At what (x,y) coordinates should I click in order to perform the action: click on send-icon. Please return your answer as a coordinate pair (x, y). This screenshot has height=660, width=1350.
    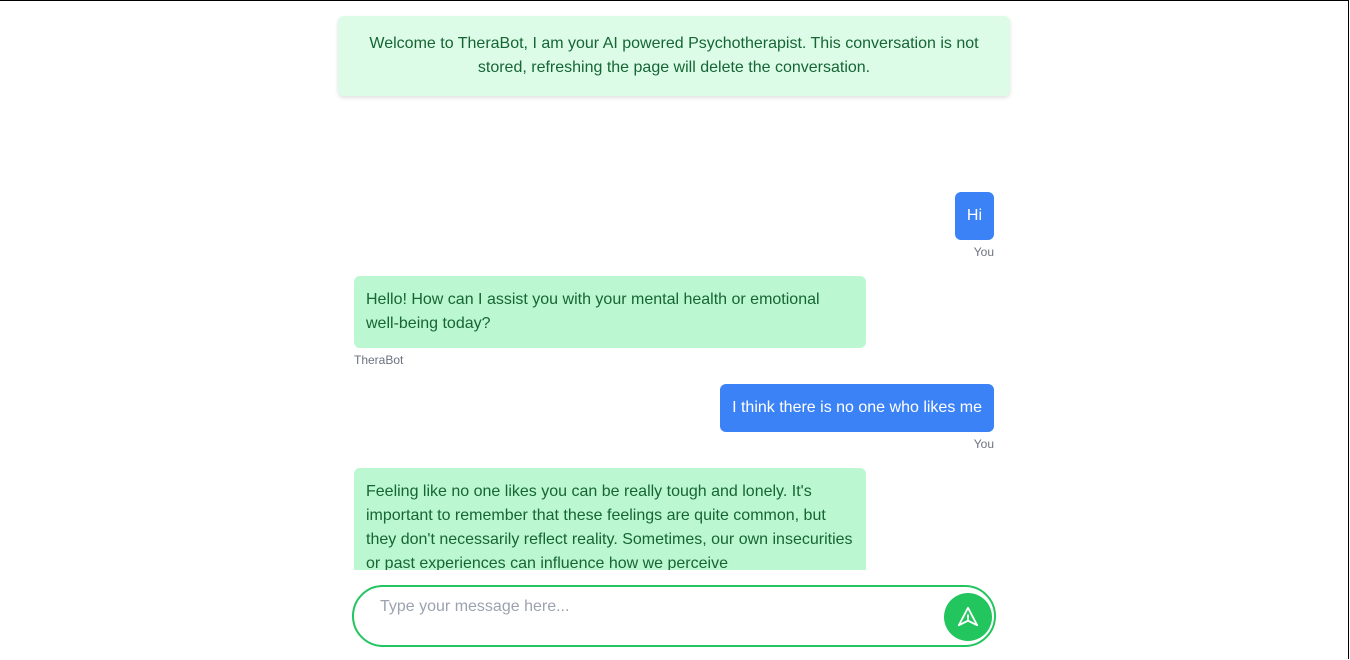
    Looking at the image, I should click on (968, 616).